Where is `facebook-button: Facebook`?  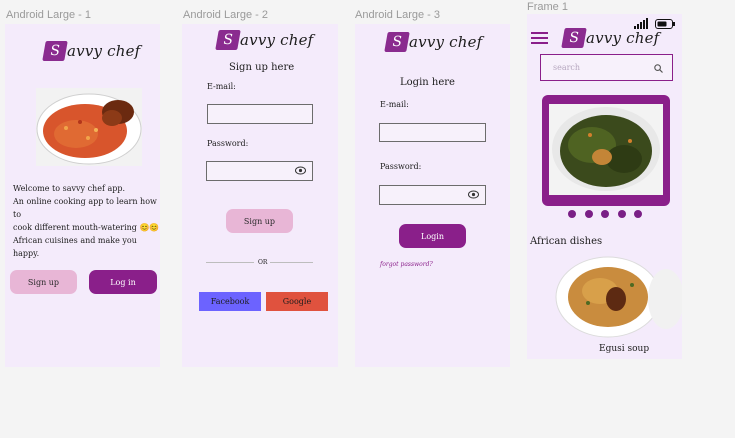
facebook-button: Facebook is located at coordinates (230, 301).